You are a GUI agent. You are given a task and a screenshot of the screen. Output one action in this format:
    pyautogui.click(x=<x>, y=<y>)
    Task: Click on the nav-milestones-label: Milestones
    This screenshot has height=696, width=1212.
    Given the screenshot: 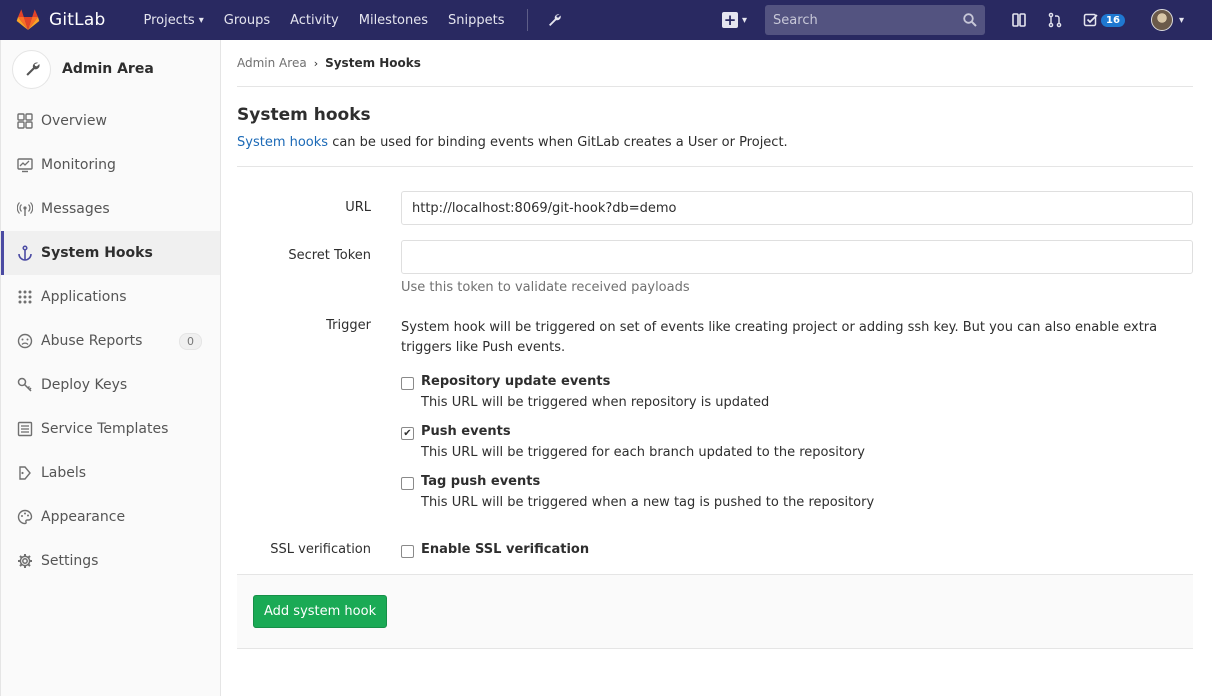 What is the action you would take?
    pyautogui.click(x=393, y=20)
    